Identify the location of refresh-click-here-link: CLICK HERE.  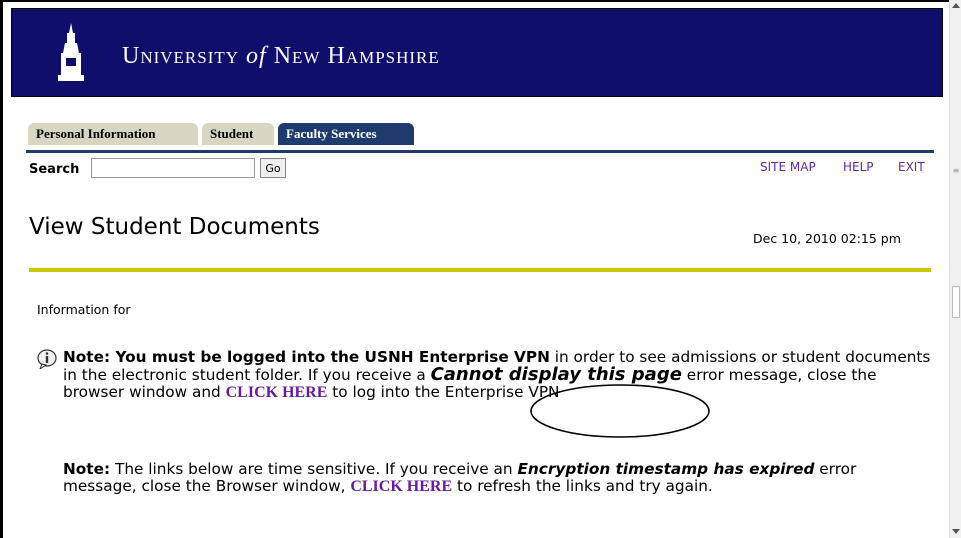
(401, 486).